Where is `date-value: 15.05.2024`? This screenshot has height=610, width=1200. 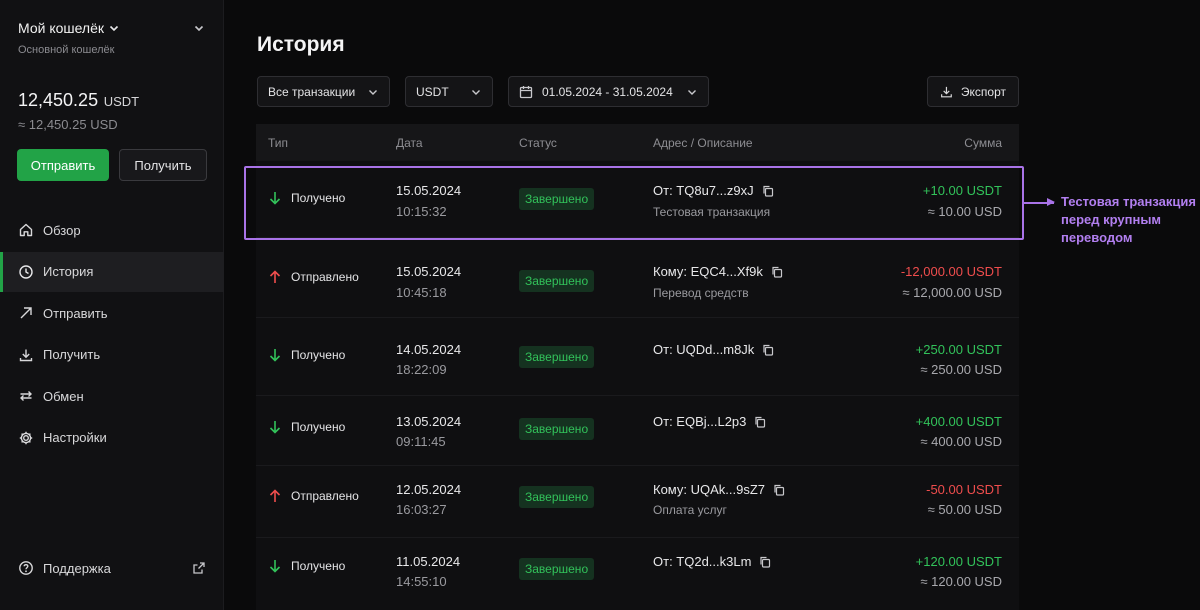 date-value: 15.05.2024 is located at coordinates (429, 271).